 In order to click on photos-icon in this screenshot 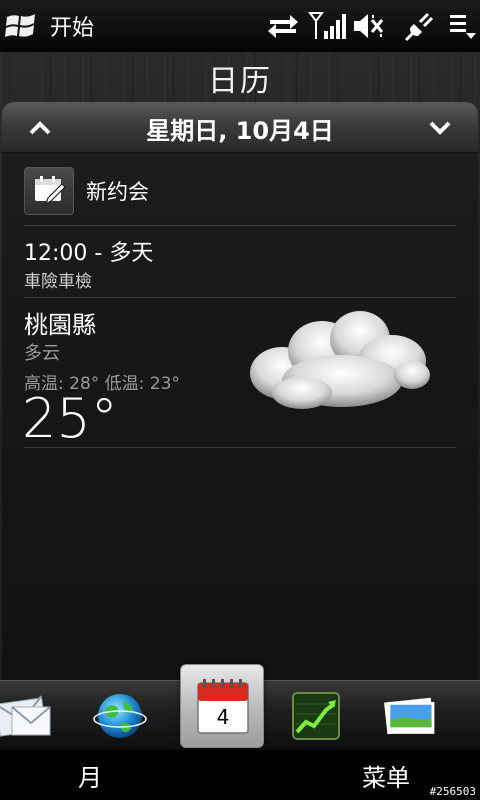, I will do `click(410, 716)`.